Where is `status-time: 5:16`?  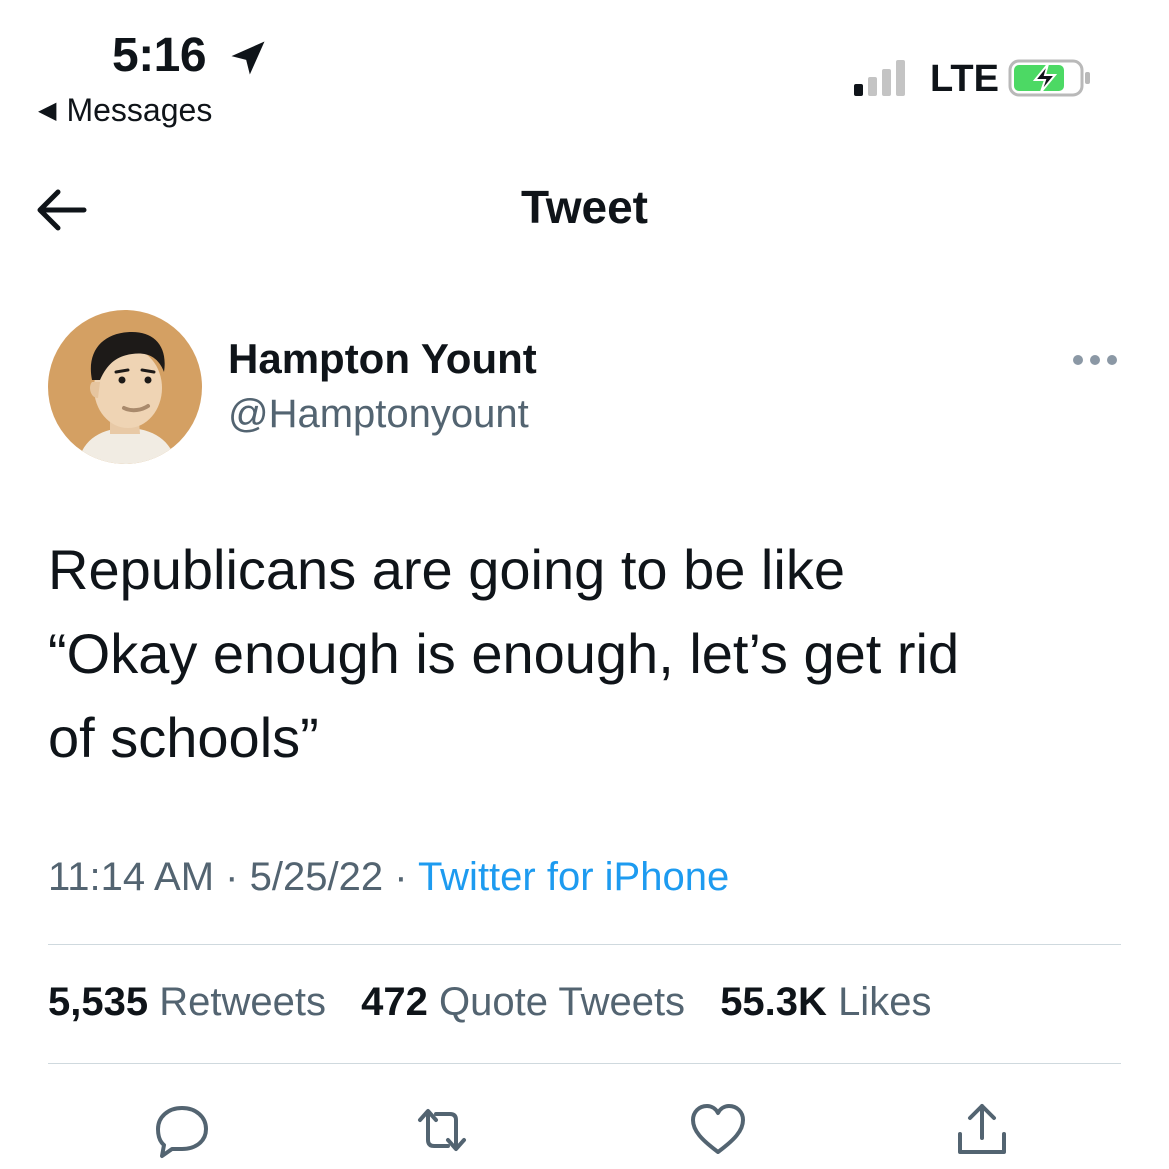 status-time: 5:16 is located at coordinates (159, 55).